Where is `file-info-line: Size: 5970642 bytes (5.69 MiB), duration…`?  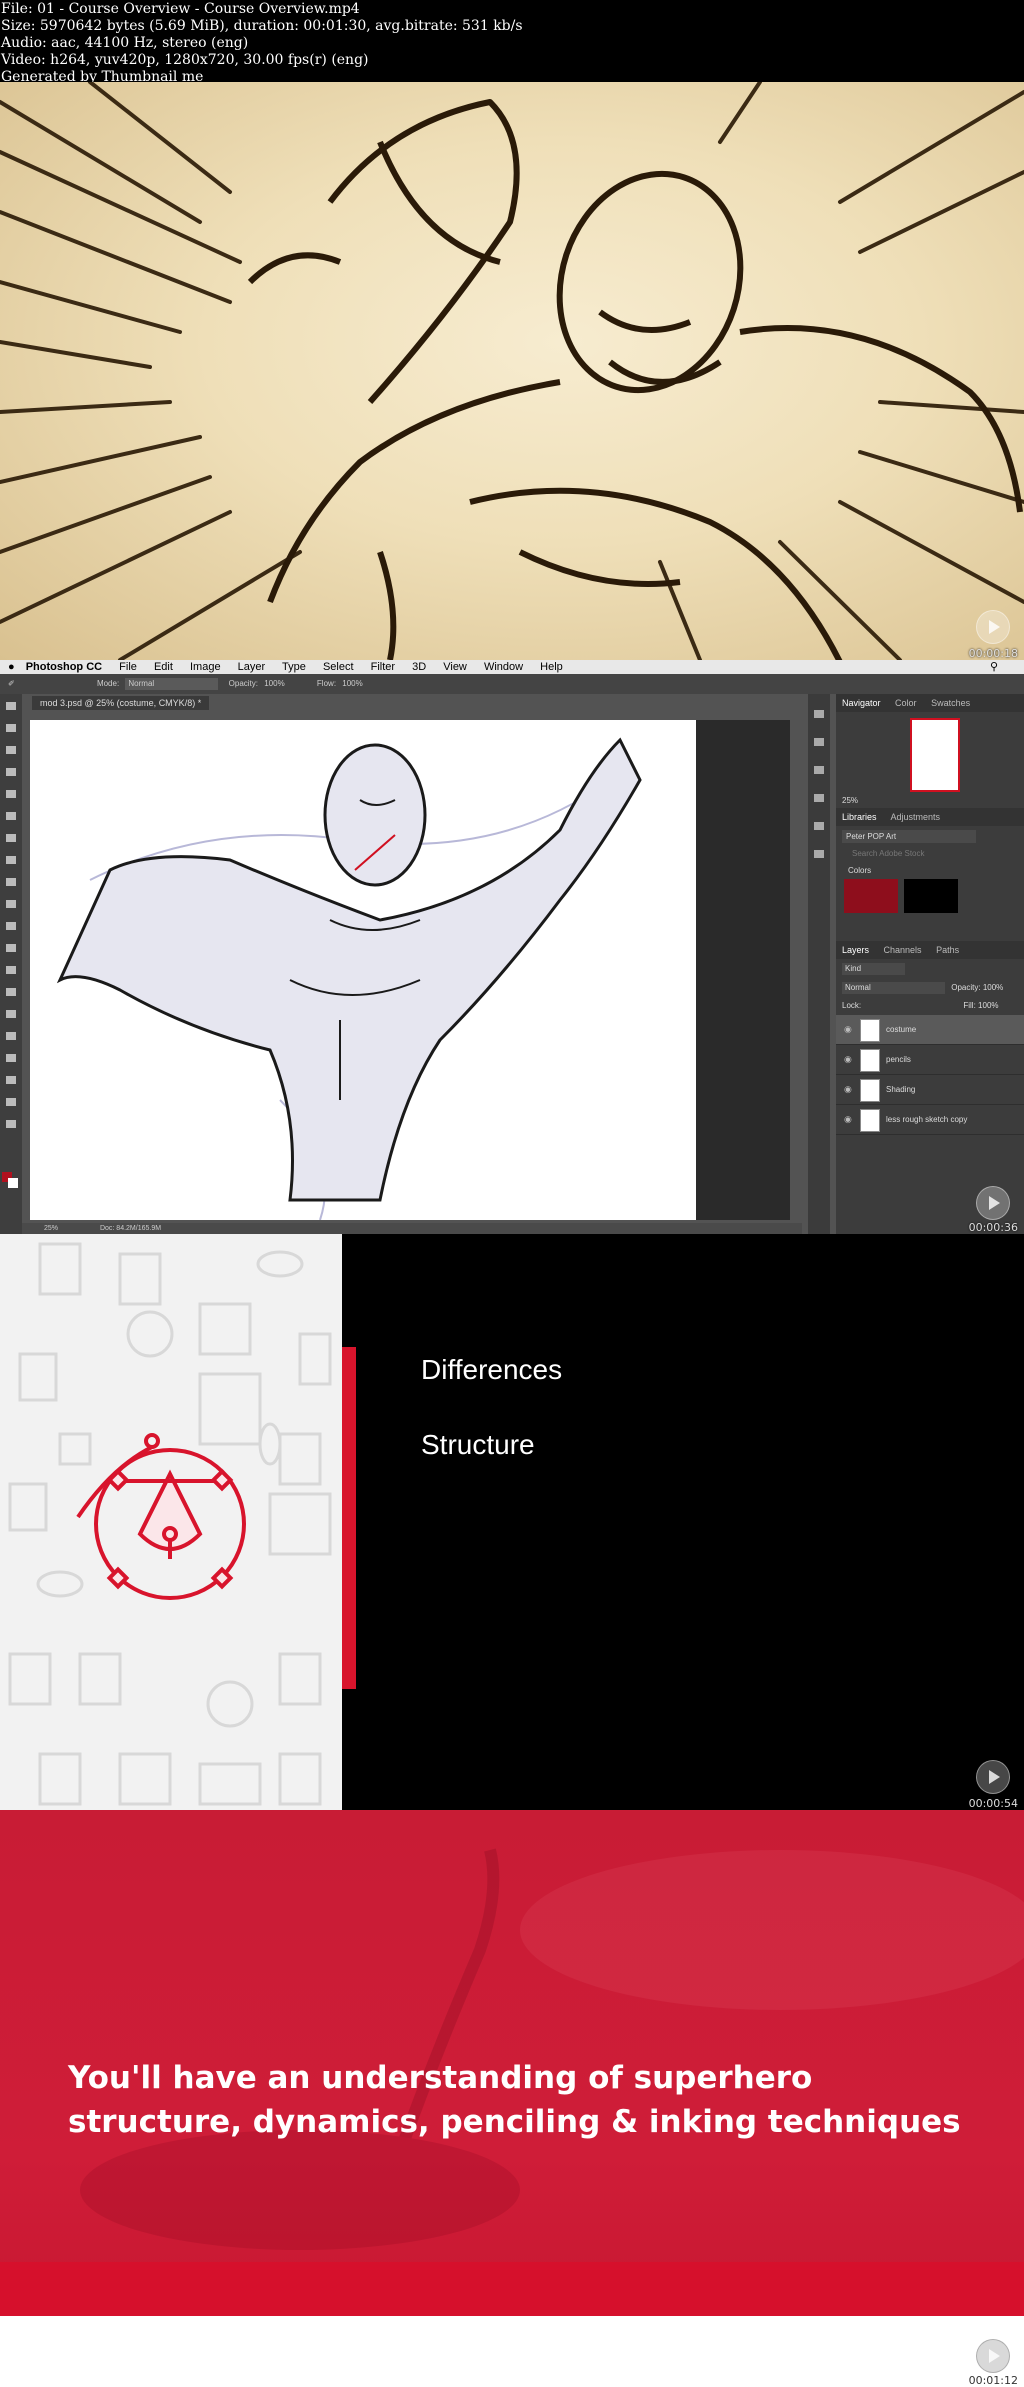 file-info-line: Size: 5970642 bytes (5.69 MiB), duration… is located at coordinates (262, 26).